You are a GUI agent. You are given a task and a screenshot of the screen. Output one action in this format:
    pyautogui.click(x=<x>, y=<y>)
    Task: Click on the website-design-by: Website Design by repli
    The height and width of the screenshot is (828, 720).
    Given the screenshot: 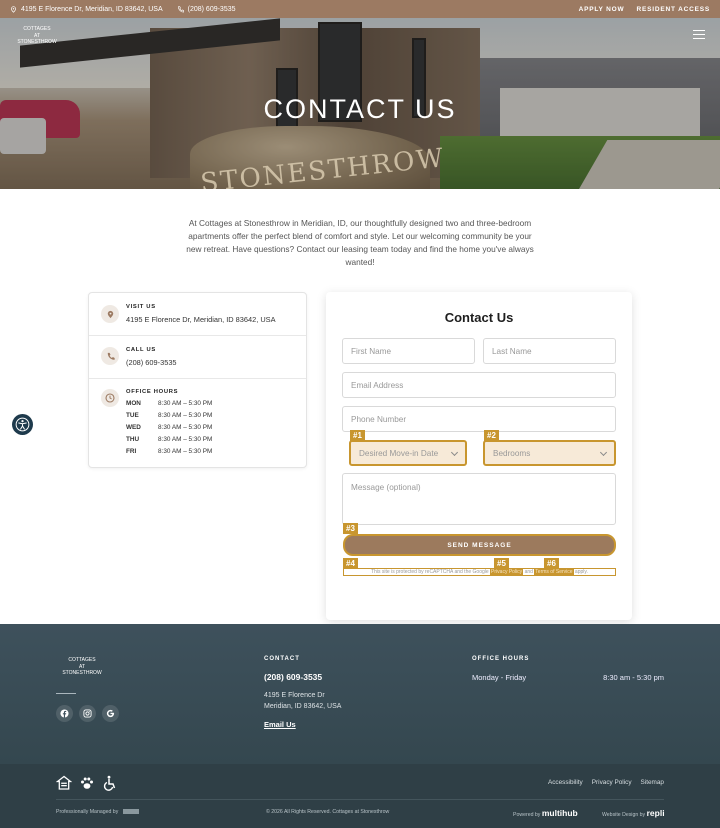 What is the action you would take?
    pyautogui.click(x=633, y=813)
    